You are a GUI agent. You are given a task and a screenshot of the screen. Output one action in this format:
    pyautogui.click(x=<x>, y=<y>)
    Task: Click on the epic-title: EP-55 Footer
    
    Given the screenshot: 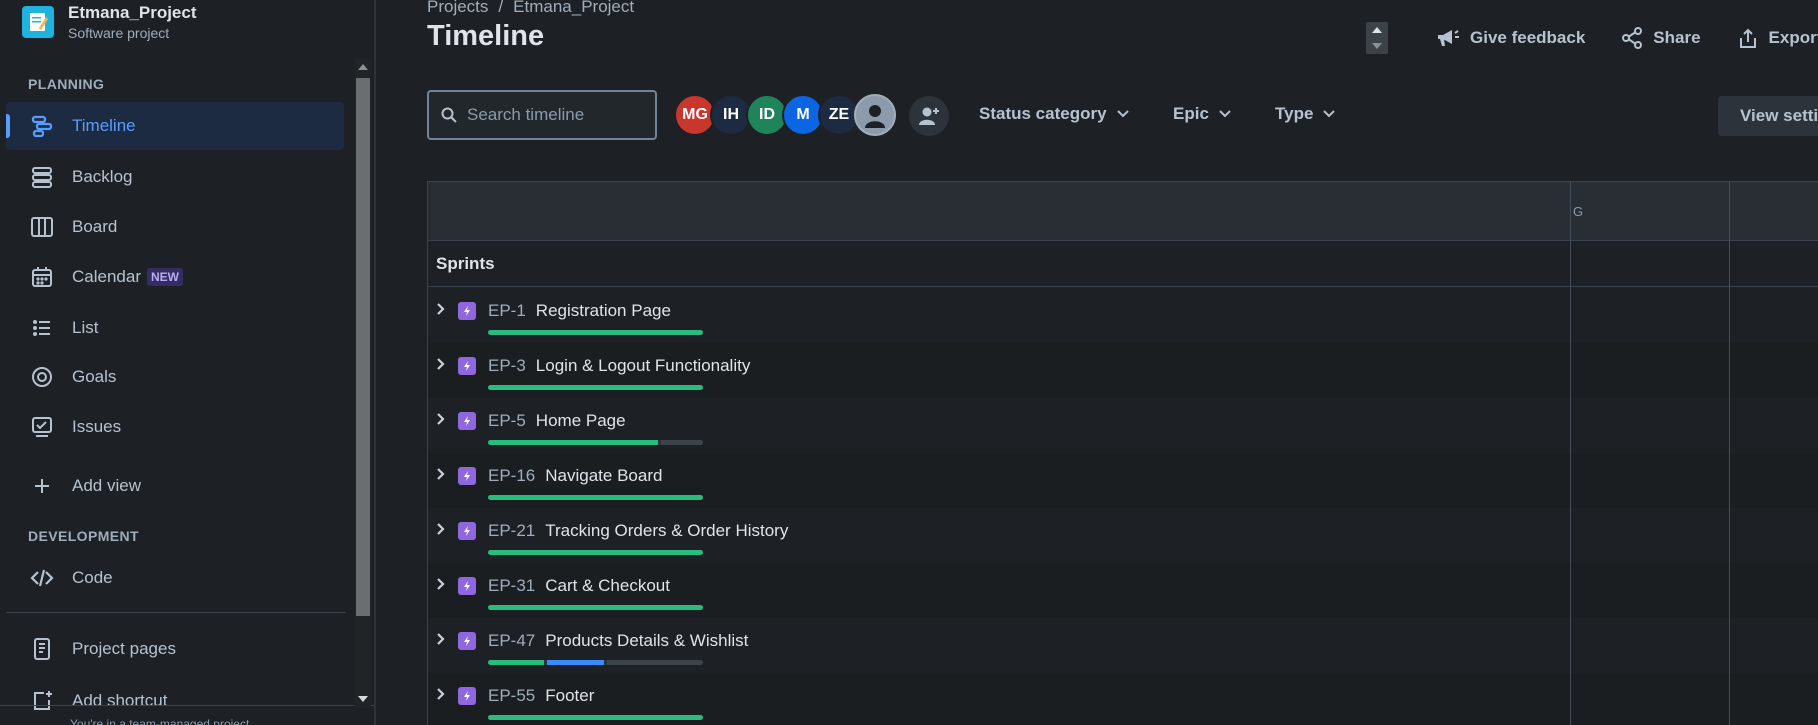 What is the action you would take?
    pyautogui.click(x=541, y=696)
    